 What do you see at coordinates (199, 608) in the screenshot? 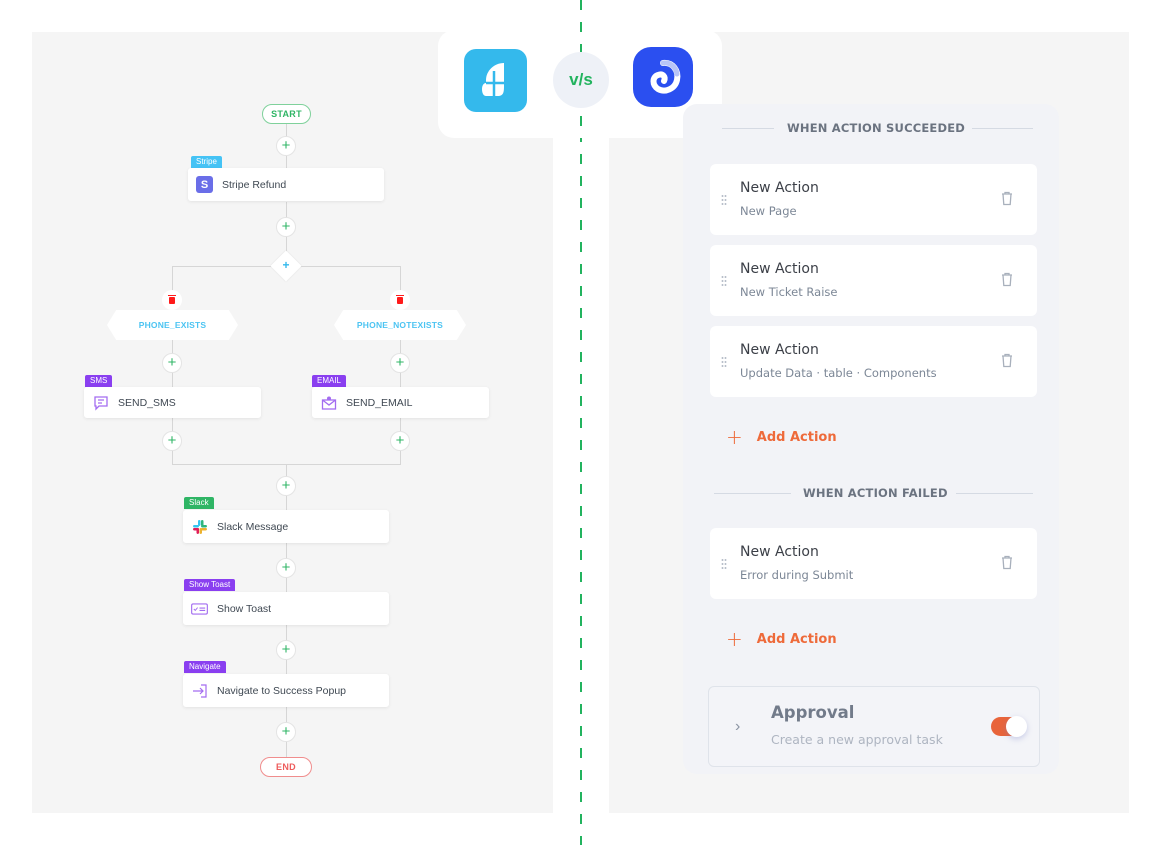
I see `toast-icon` at bounding box center [199, 608].